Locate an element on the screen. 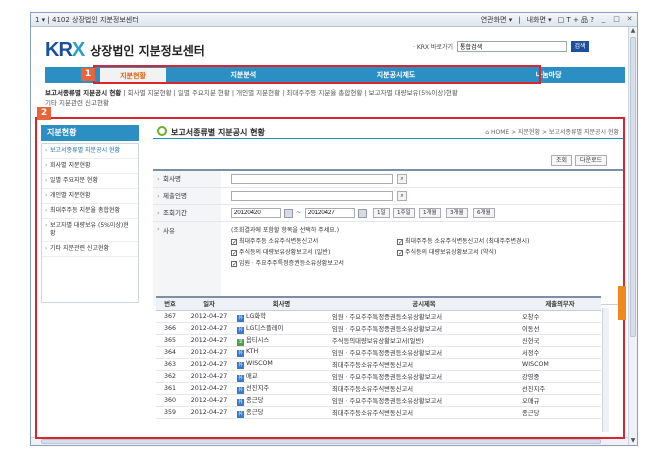 The height and width of the screenshot is (458, 670). table-row: 363 2012-04-27 유 WISCOM 최대주주등소유주식변동신고서 WISCOM is located at coordinates (378, 364).